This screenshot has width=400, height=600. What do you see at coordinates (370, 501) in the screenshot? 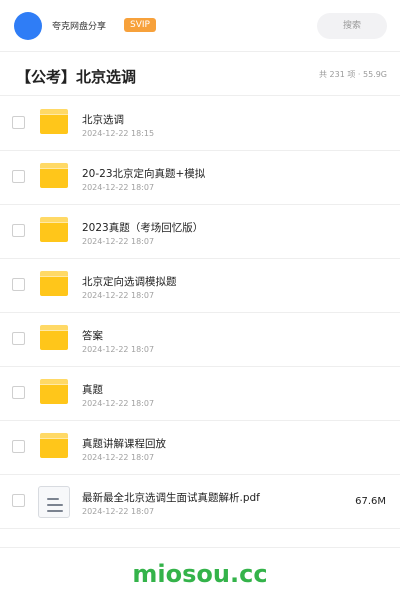
I see `file-size: 67.6M` at bounding box center [370, 501].